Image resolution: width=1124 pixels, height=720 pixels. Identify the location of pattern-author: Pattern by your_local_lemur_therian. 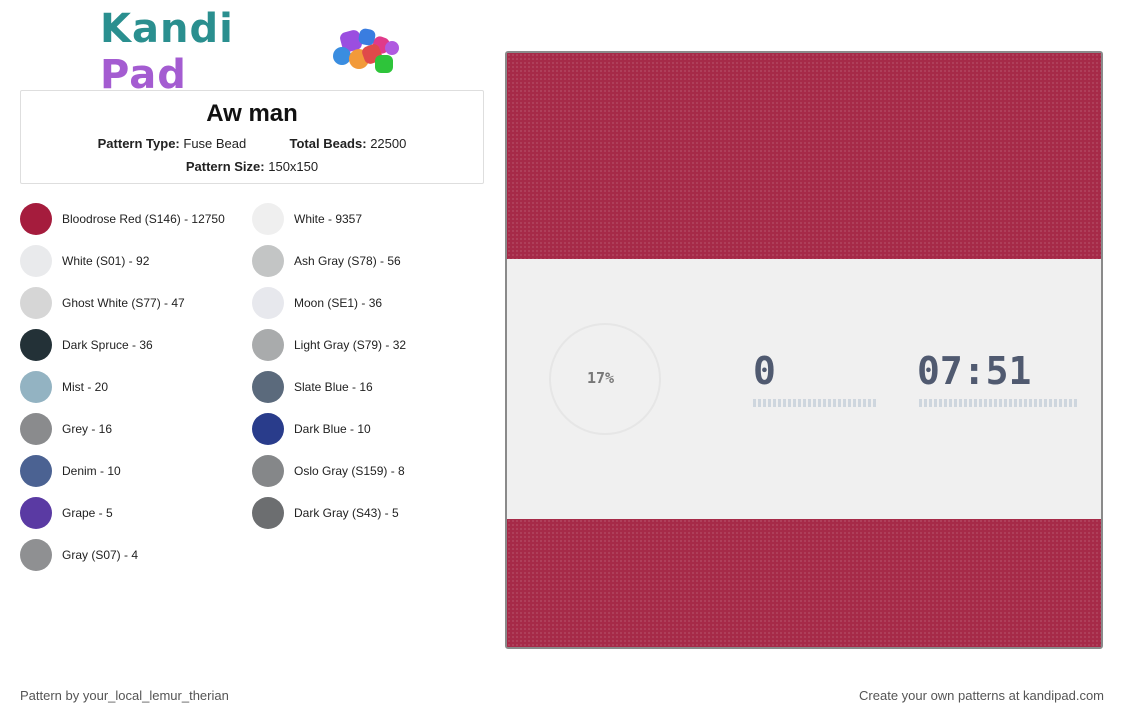
(124, 695).